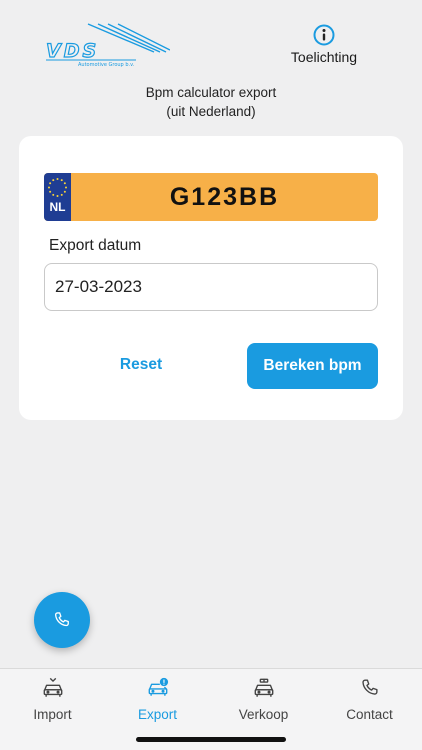  I want to click on plate-number: G123BB, so click(224, 197).